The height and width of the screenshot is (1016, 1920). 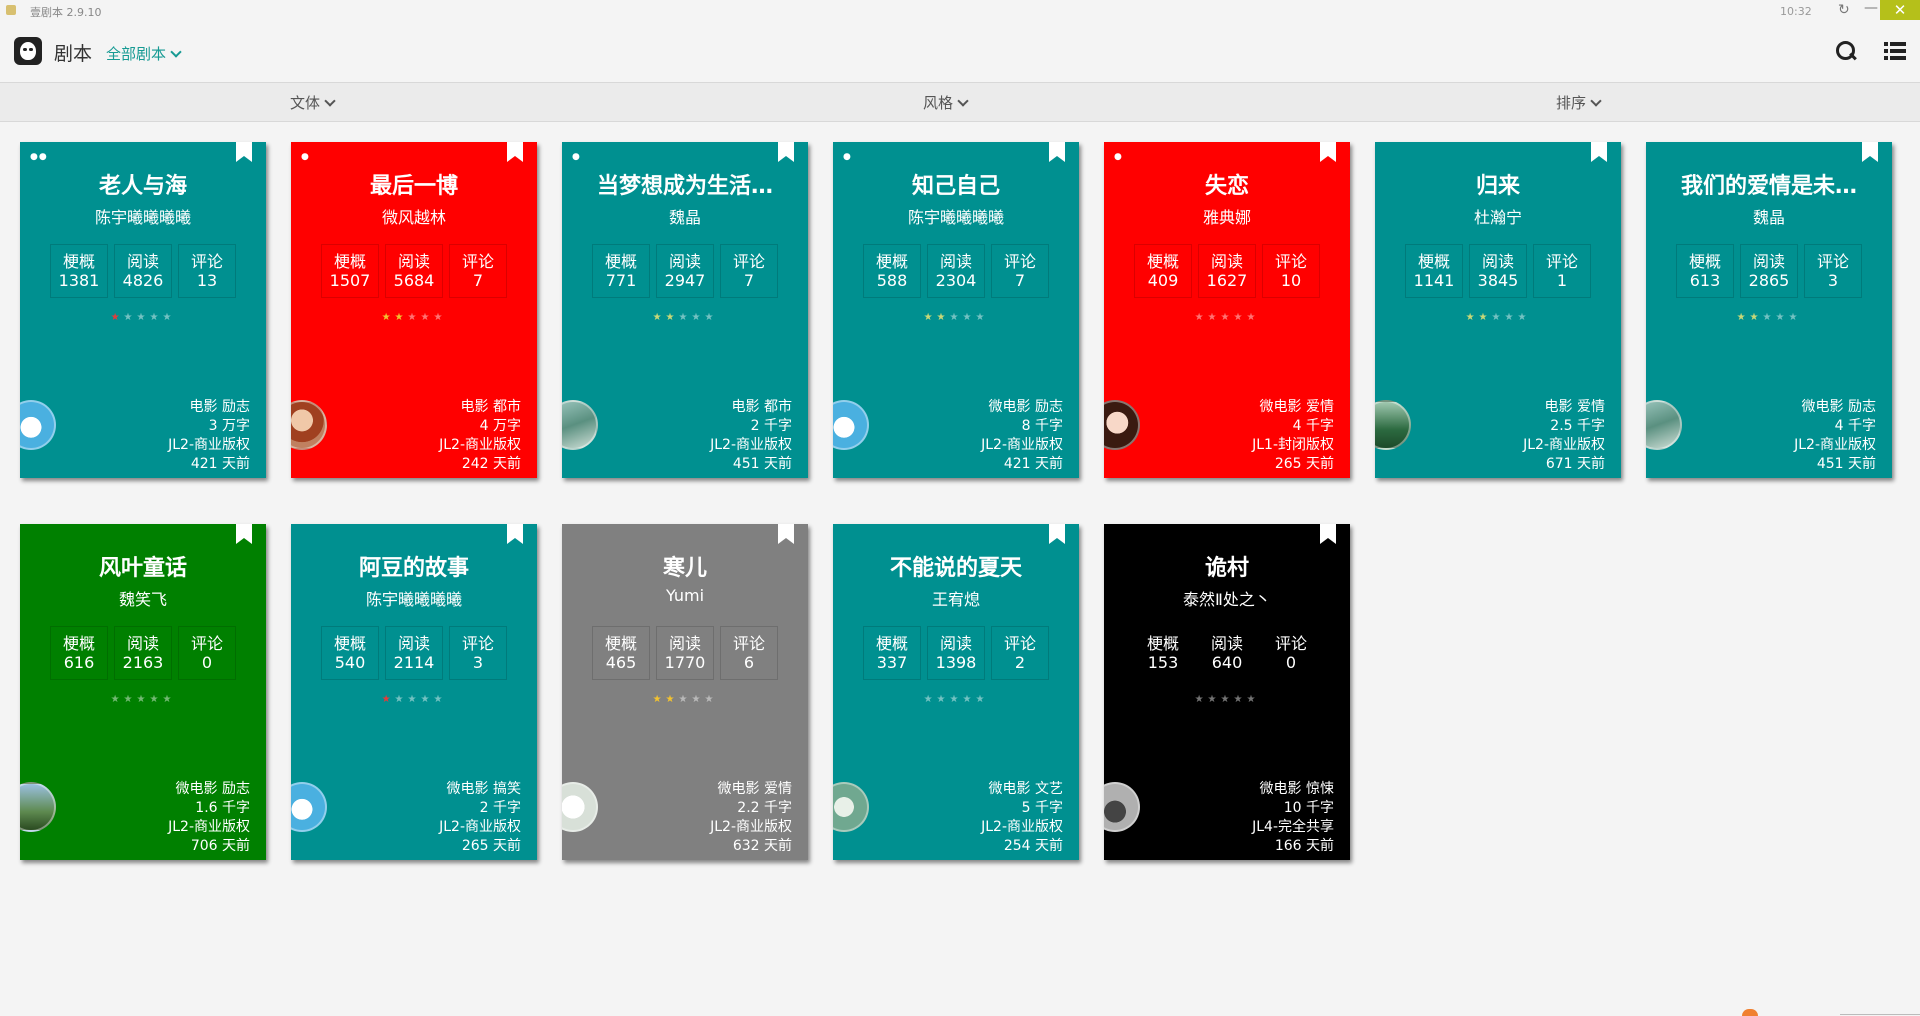 What do you see at coordinates (1562, 280) in the screenshot?
I see `stat-value: 1` at bounding box center [1562, 280].